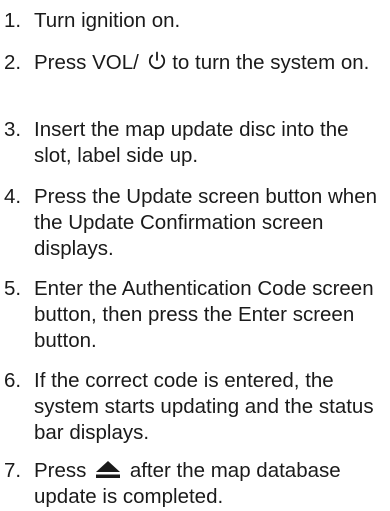 This screenshot has width=390, height=511. What do you see at coordinates (60, 470) in the screenshot?
I see `step-text-before: Press` at bounding box center [60, 470].